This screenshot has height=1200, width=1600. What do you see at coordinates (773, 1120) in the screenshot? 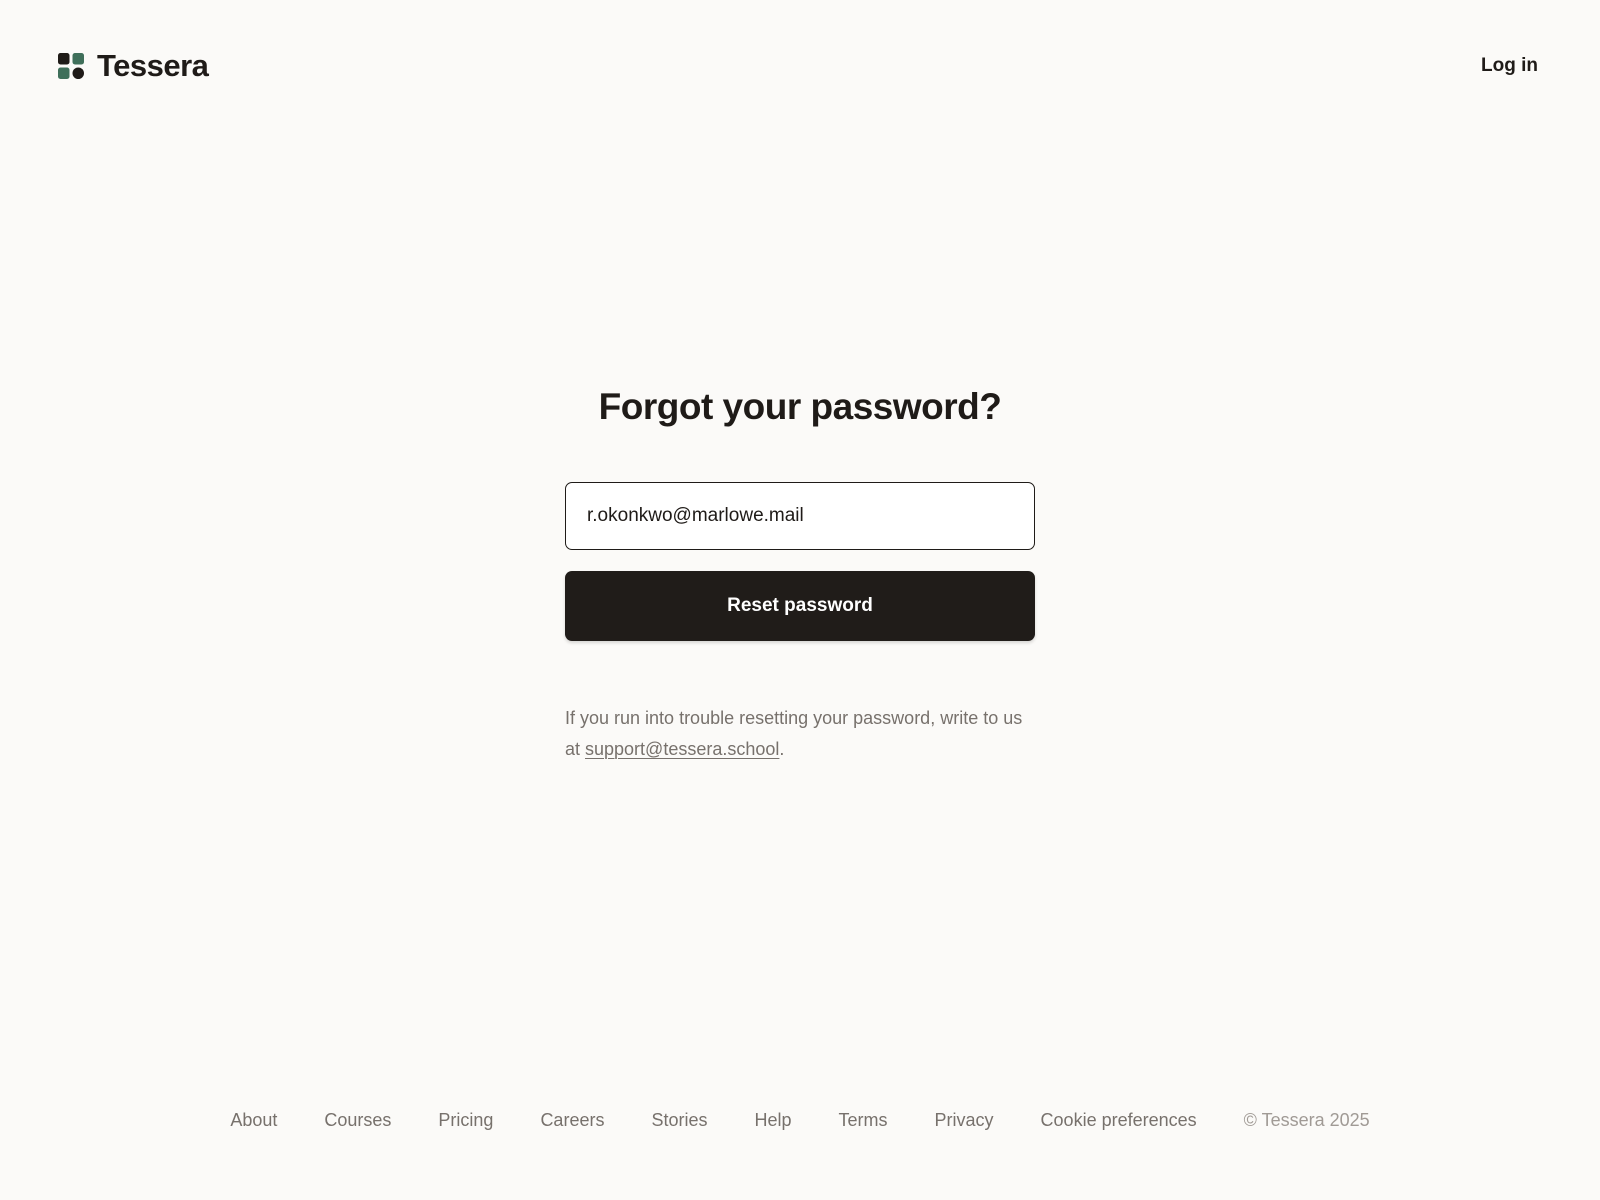
I see `footer-link-help: Help` at bounding box center [773, 1120].